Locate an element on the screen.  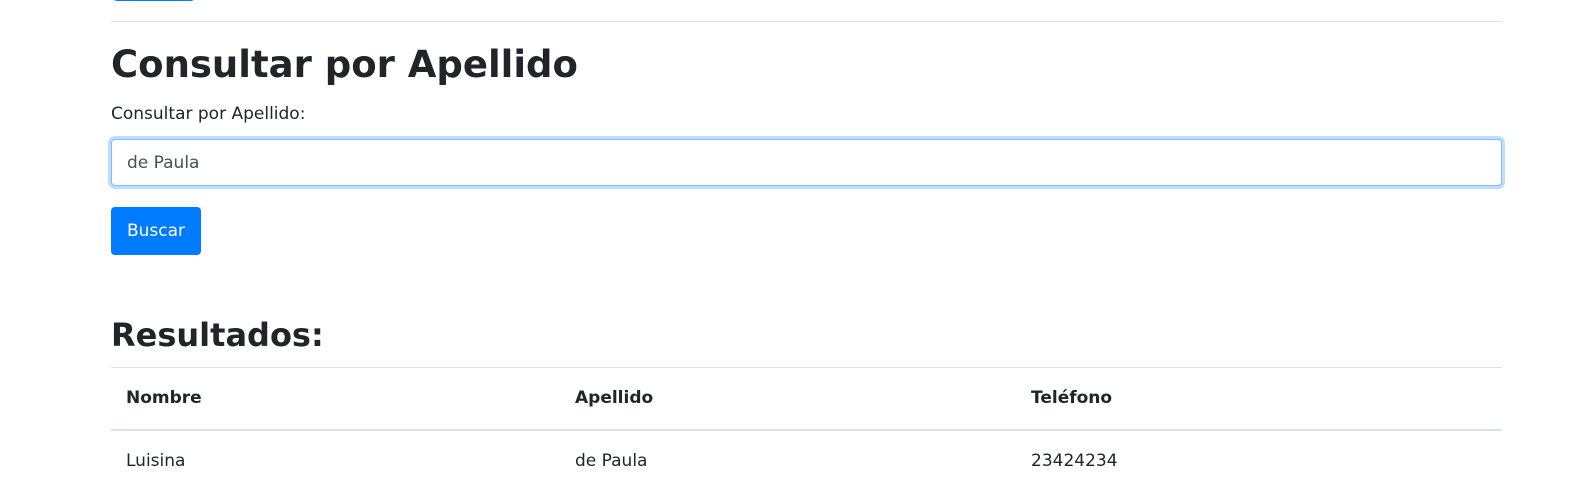
previous-button-fragment is located at coordinates (154, 0).